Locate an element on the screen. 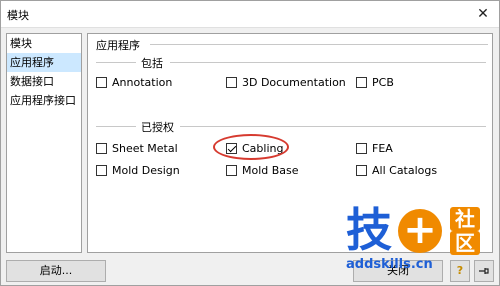 The width and height of the screenshot is (500, 286). close-icon: ✕ is located at coordinates (483, 14).